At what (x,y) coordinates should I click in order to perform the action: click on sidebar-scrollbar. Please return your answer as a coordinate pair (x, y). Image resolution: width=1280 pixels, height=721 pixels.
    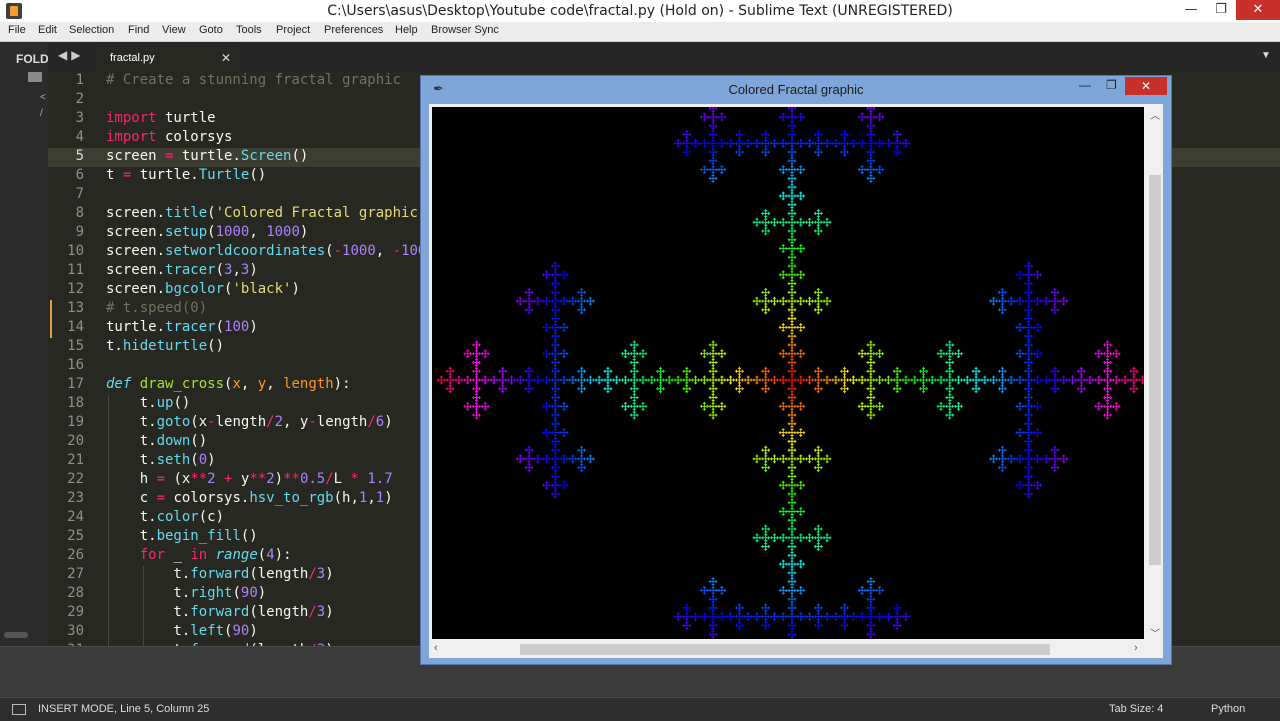
    Looking at the image, I should click on (16, 635).